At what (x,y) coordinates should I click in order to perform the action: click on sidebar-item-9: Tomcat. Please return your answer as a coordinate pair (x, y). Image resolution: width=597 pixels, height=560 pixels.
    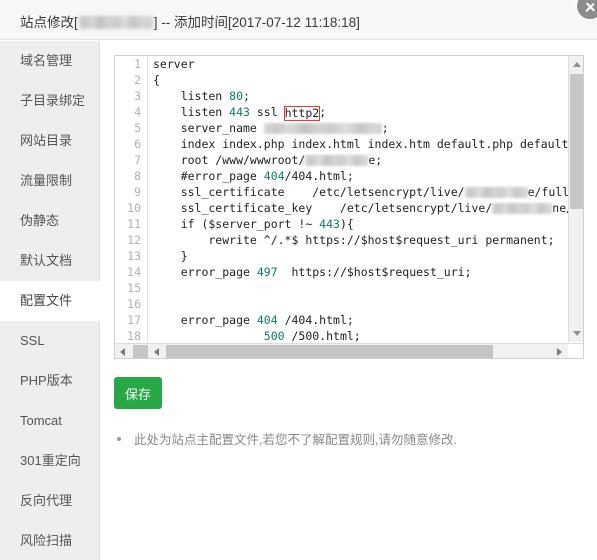
    Looking at the image, I should click on (49, 421).